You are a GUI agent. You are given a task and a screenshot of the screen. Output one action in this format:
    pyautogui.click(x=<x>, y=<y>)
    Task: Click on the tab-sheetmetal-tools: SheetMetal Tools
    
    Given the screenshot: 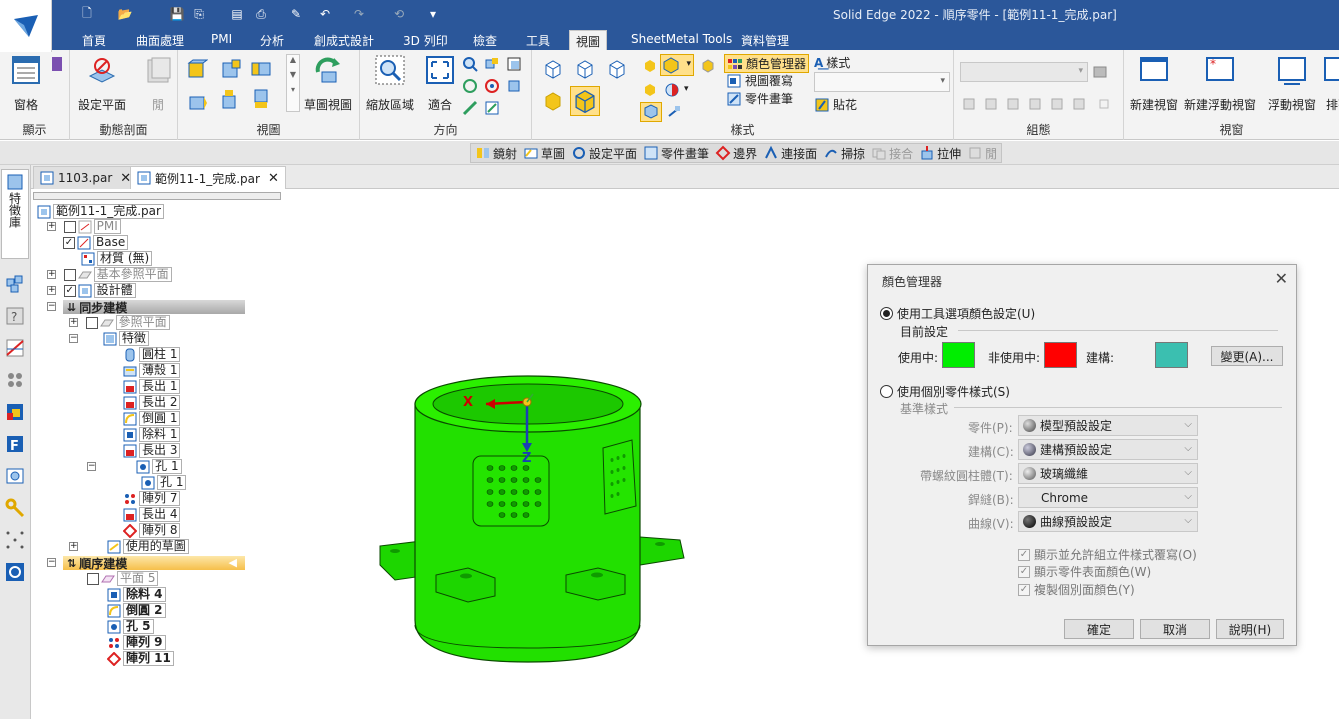 What is the action you would take?
    pyautogui.click(x=681, y=40)
    